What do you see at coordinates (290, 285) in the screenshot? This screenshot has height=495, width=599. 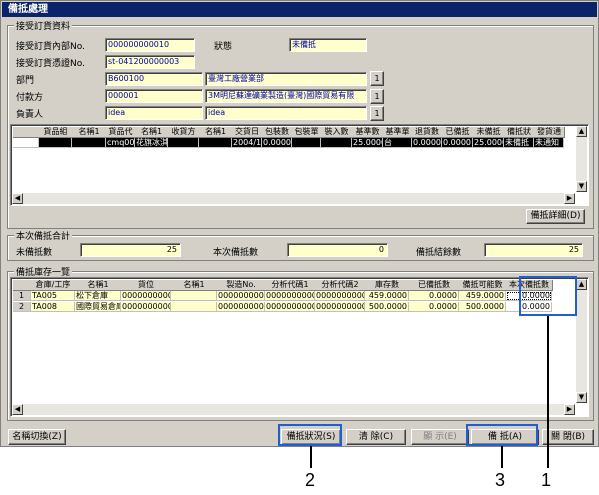 I see `stock-grid-header: 分析代碼1` at bounding box center [290, 285].